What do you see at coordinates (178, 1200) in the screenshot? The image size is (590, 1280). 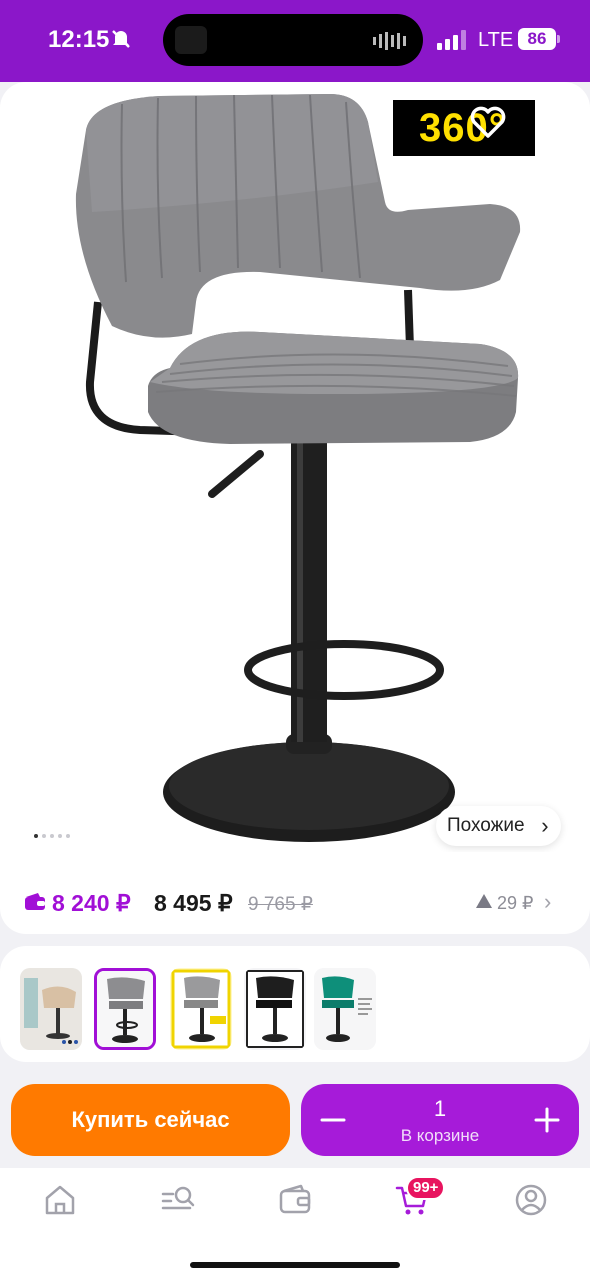 I see `catalog-search-icon` at bounding box center [178, 1200].